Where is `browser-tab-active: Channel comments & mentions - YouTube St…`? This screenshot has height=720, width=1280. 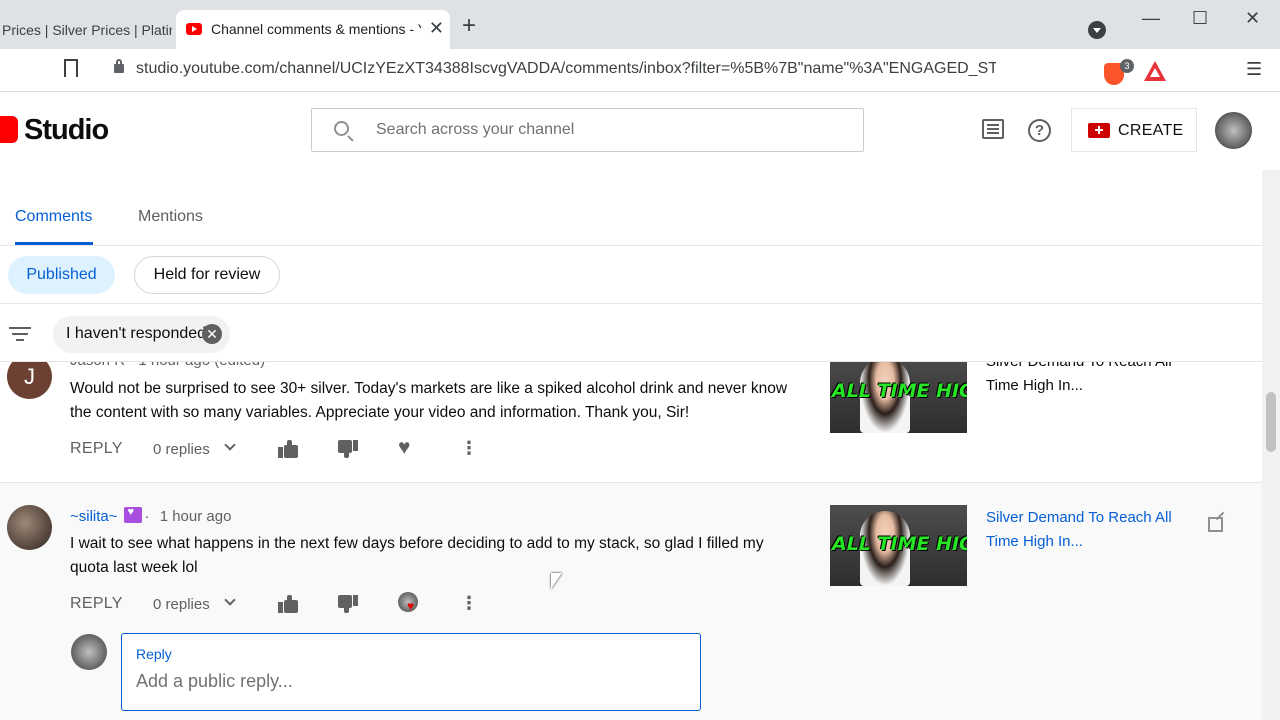
browser-tab-active: Channel comments & mentions - YouTube St… is located at coordinates (313, 30).